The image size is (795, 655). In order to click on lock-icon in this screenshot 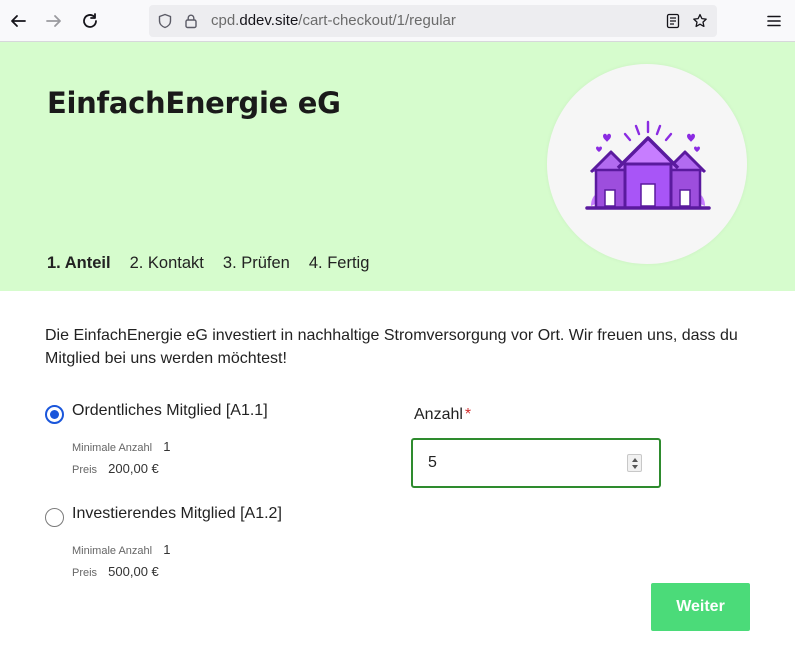, I will do `click(191, 21)`.